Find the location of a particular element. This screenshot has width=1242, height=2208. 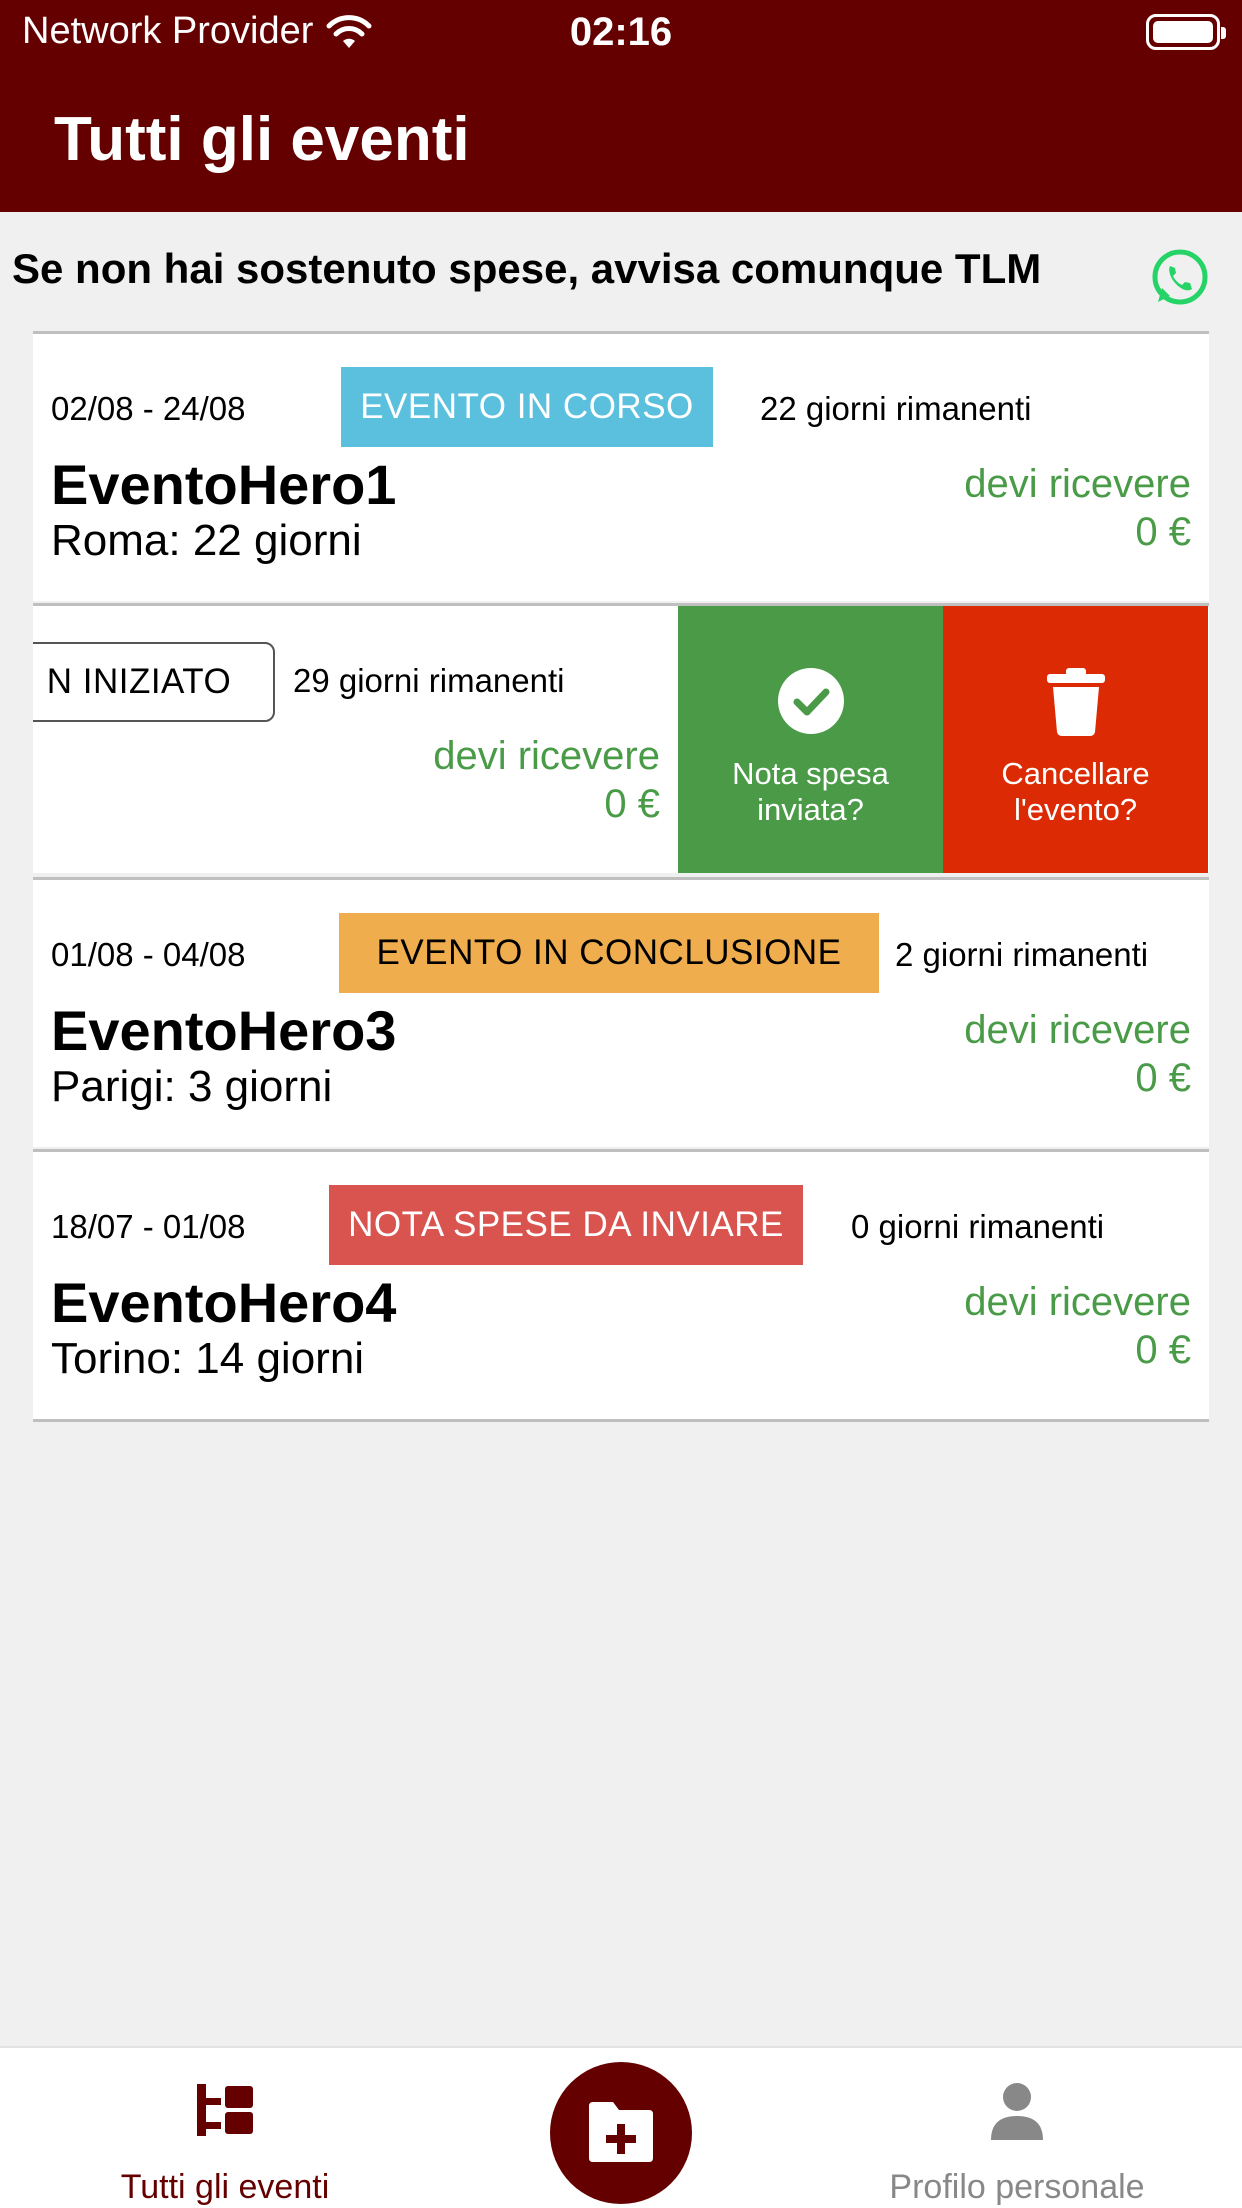

mark-sent-button: Nota spesa inviata? is located at coordinates (810, 739).